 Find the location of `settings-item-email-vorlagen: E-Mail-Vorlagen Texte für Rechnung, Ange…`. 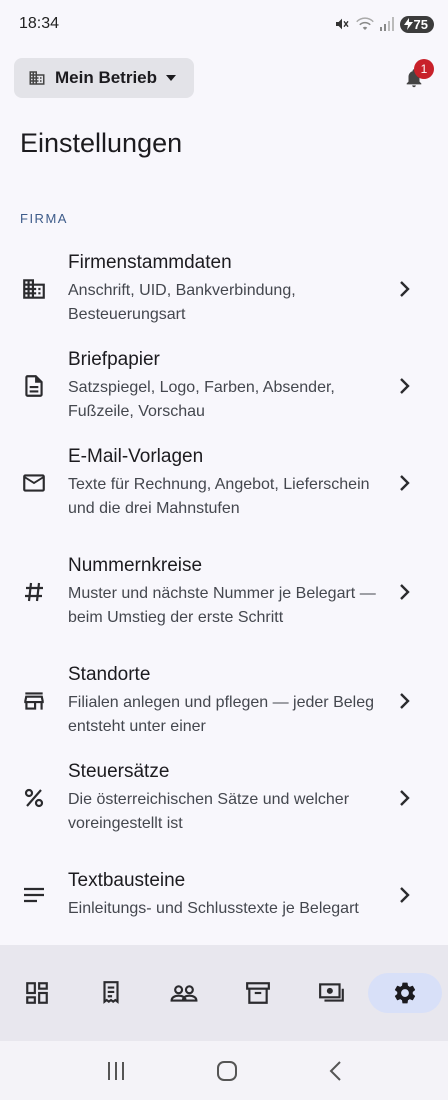

settings-item-email-vorlagen: E-Mail-Vorlagen Texte für Rechnung, Ange… is located at coordinates (224, 482).